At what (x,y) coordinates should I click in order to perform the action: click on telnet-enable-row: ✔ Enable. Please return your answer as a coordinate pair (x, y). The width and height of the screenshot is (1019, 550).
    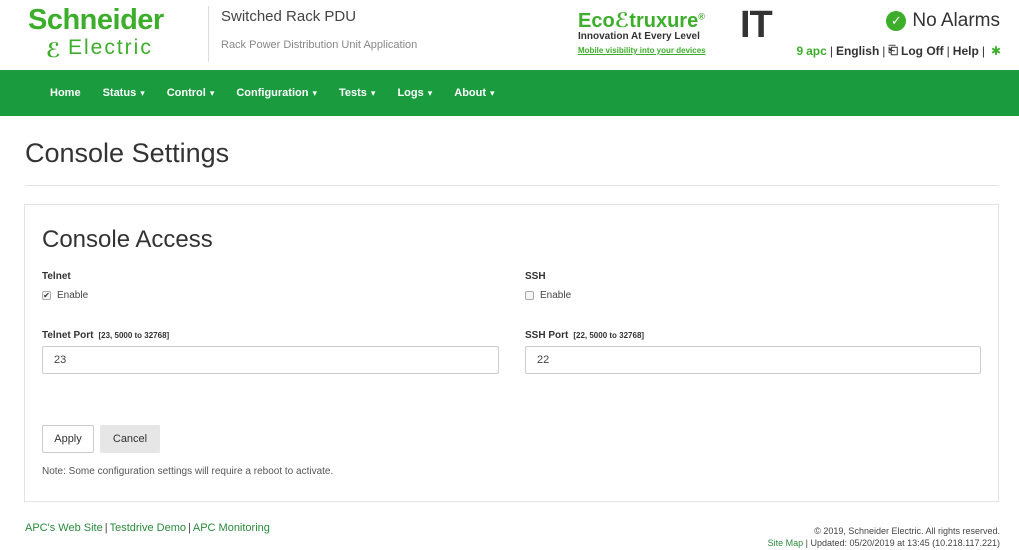
    Looking at the image, I should click on (65, 295).